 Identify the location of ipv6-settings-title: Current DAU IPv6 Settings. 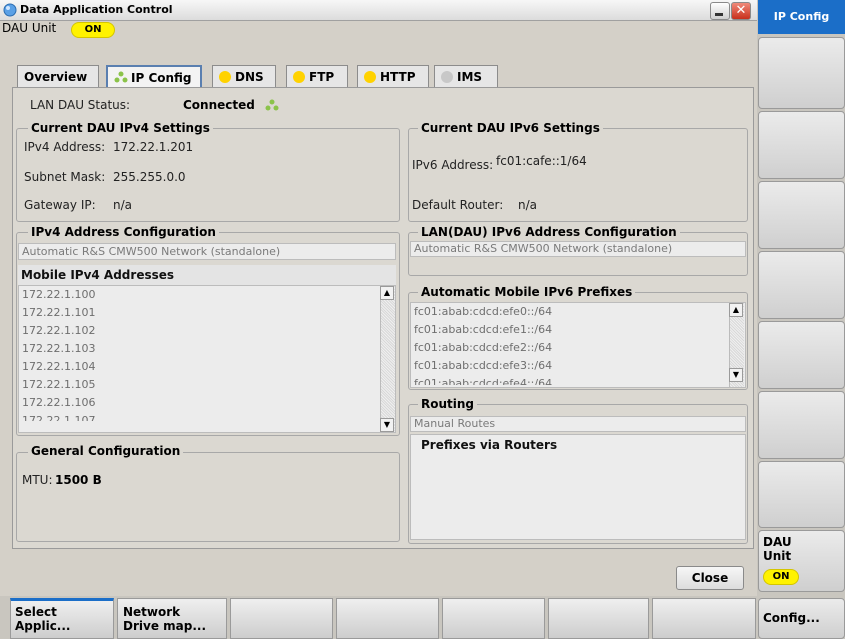
(510, 128).